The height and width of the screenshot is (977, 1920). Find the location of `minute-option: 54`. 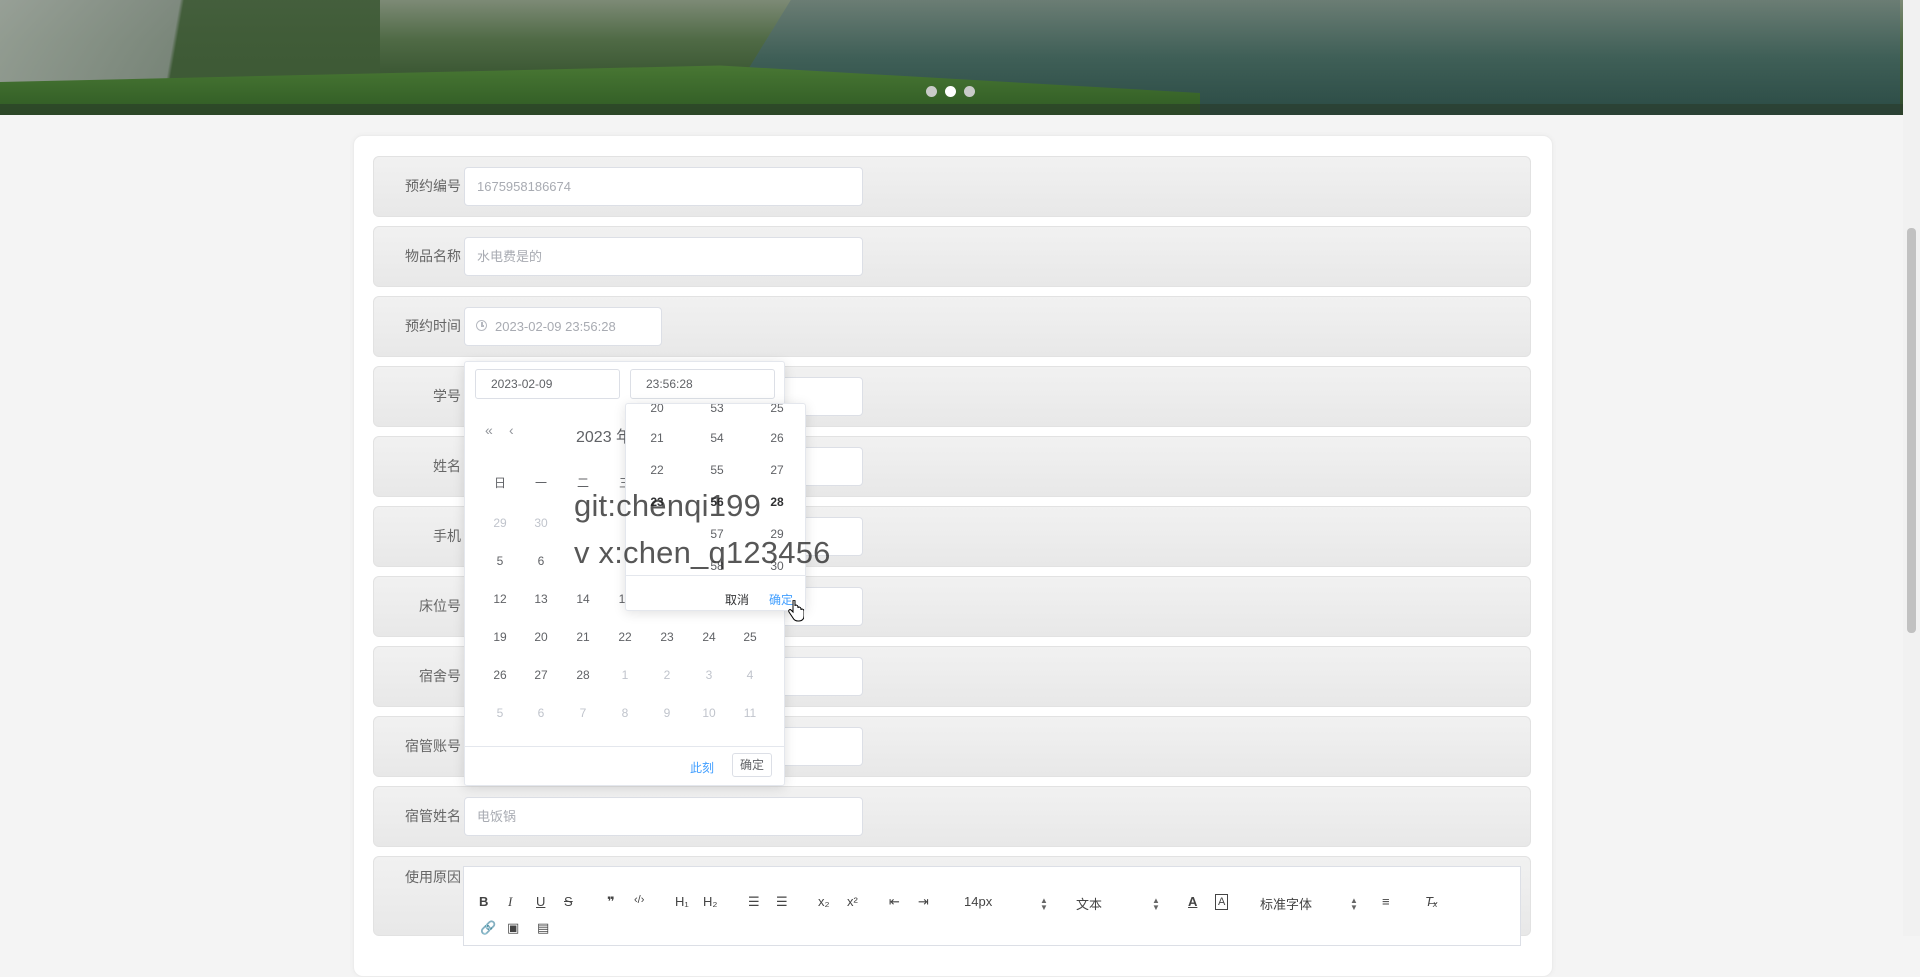

minute-option: 54 is located at coordinates (717, 438).